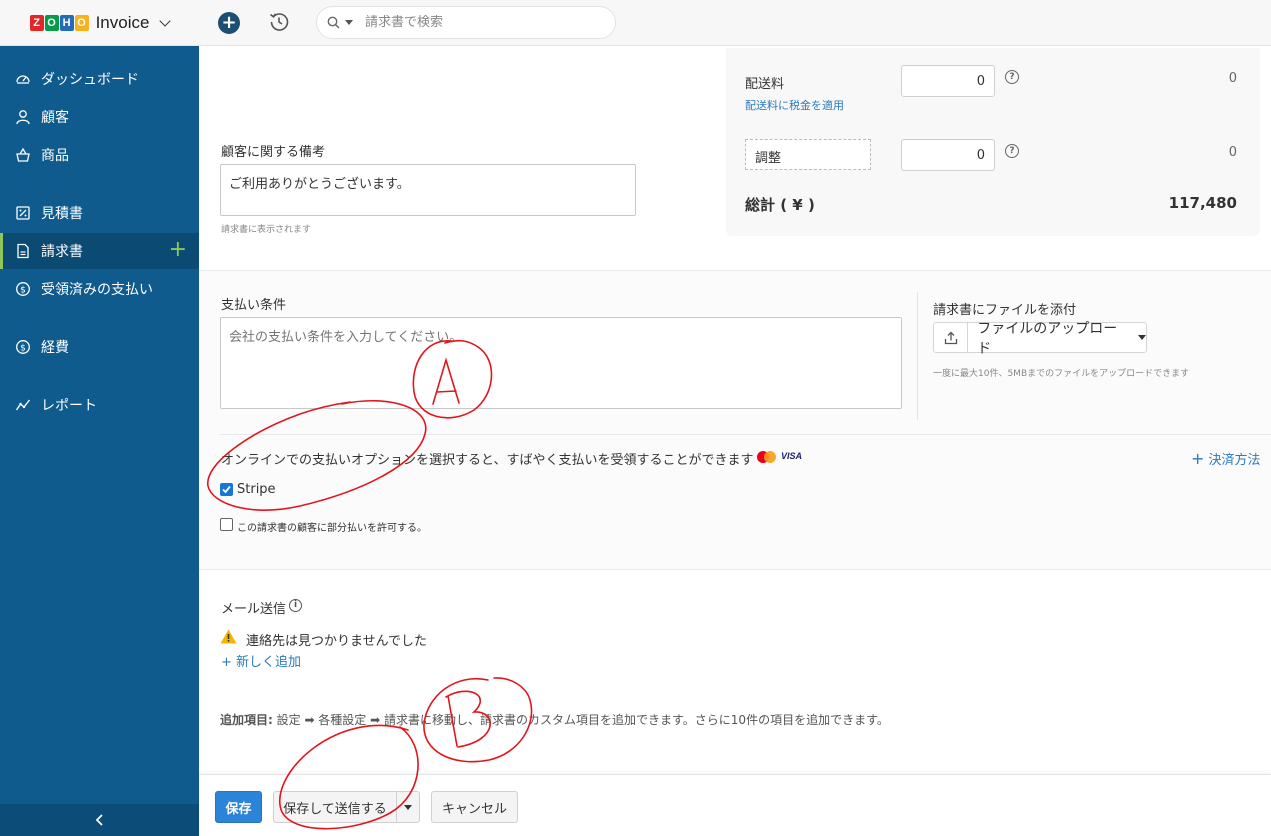  Describe the element at coordinates (254, 609) in the screenshot. I see `email-label: メール送信` at that location.